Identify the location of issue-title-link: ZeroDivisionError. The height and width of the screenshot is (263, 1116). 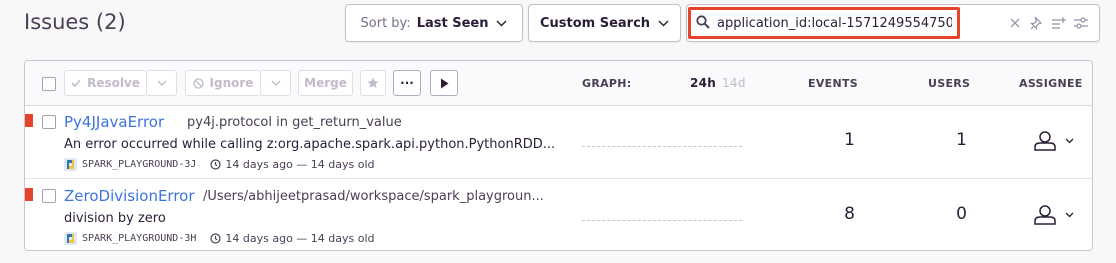
(129, 196).